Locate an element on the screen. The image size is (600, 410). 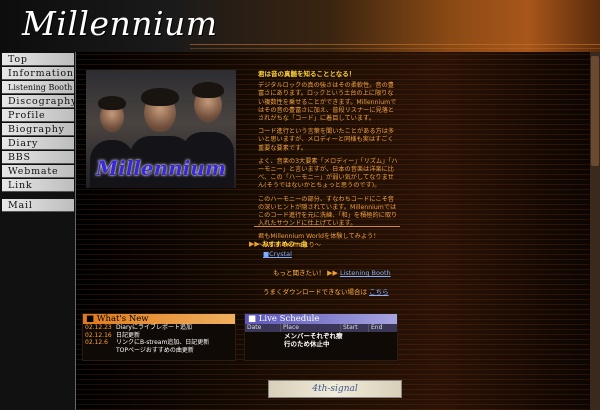
nav-separator is located at coordinates (38, 195).